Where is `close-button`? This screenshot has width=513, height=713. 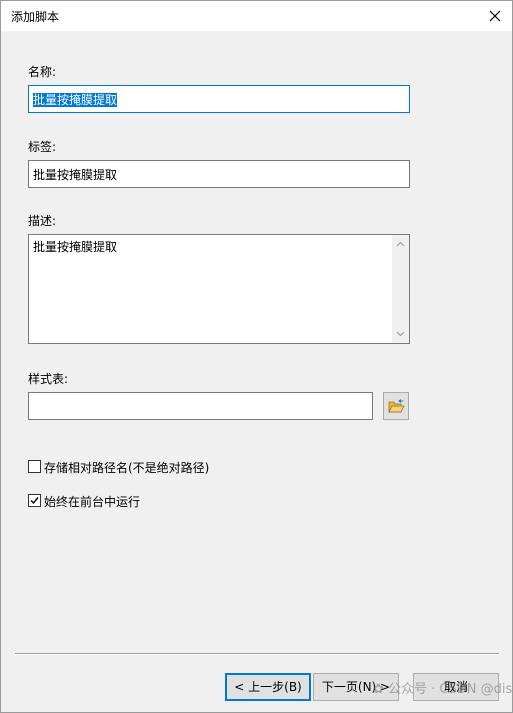 close-button is located at coordinates (495, 16).